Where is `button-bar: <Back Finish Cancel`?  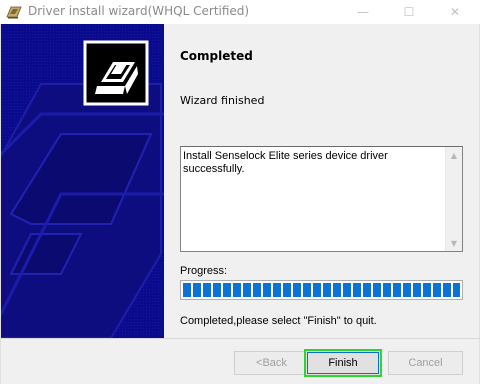 button-bar: <Back Finish Cancel is located at coordinates (240, 361).